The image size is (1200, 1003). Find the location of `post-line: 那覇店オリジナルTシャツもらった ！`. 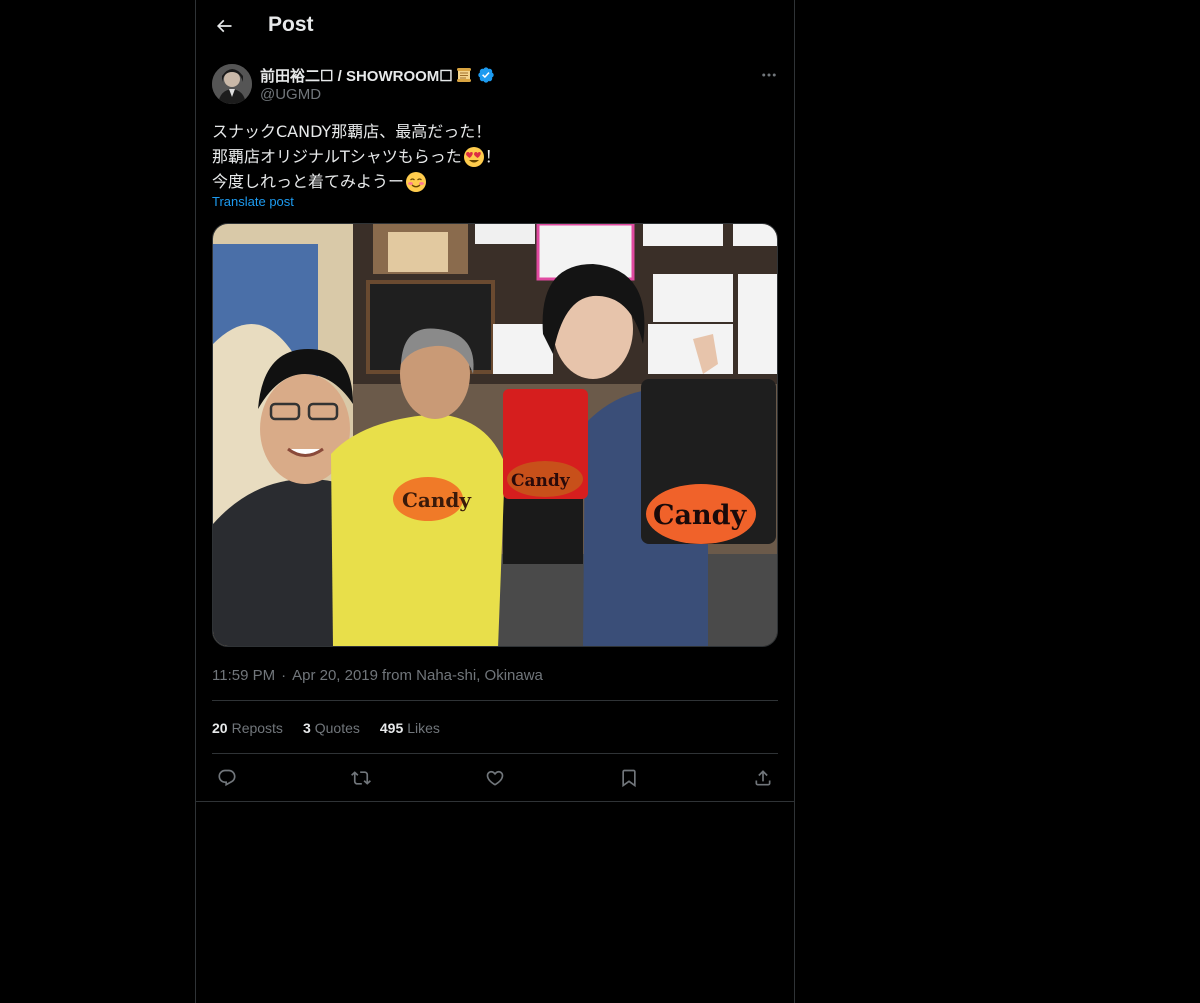

post-line: 那覇店オリジナルTシャツもらった ！ is located at coordinates (495, 156).